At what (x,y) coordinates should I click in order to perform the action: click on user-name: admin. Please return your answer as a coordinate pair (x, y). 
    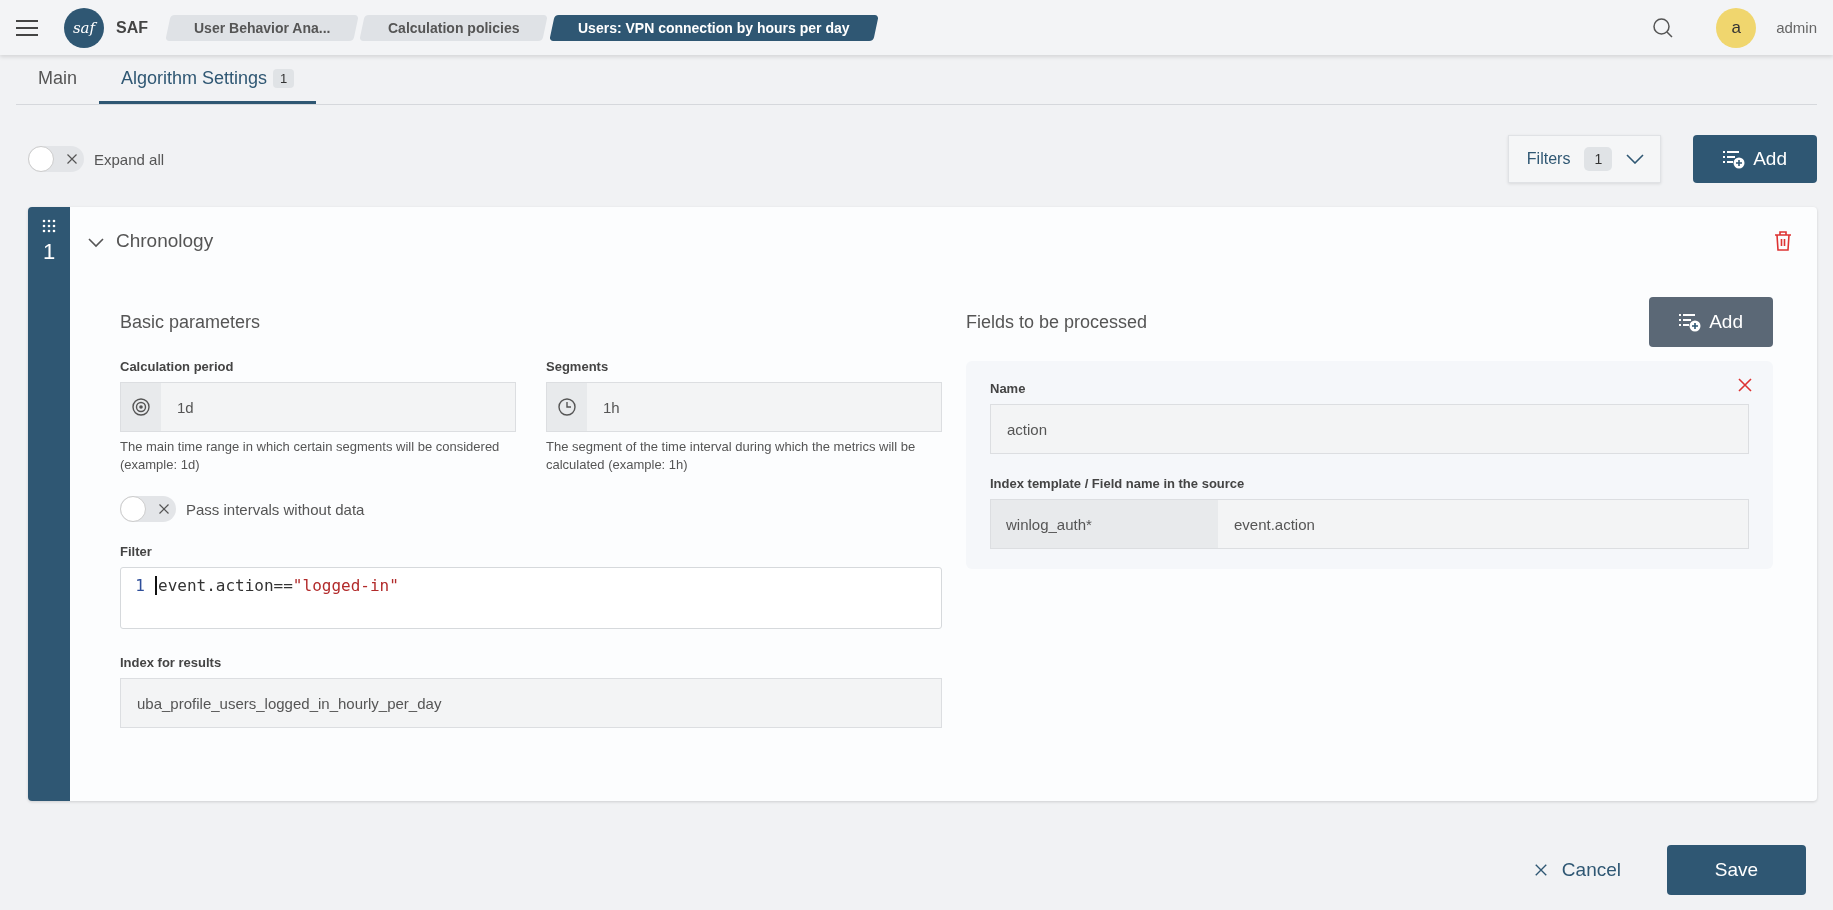
    Looking at the image, I should click on (1796, 27).